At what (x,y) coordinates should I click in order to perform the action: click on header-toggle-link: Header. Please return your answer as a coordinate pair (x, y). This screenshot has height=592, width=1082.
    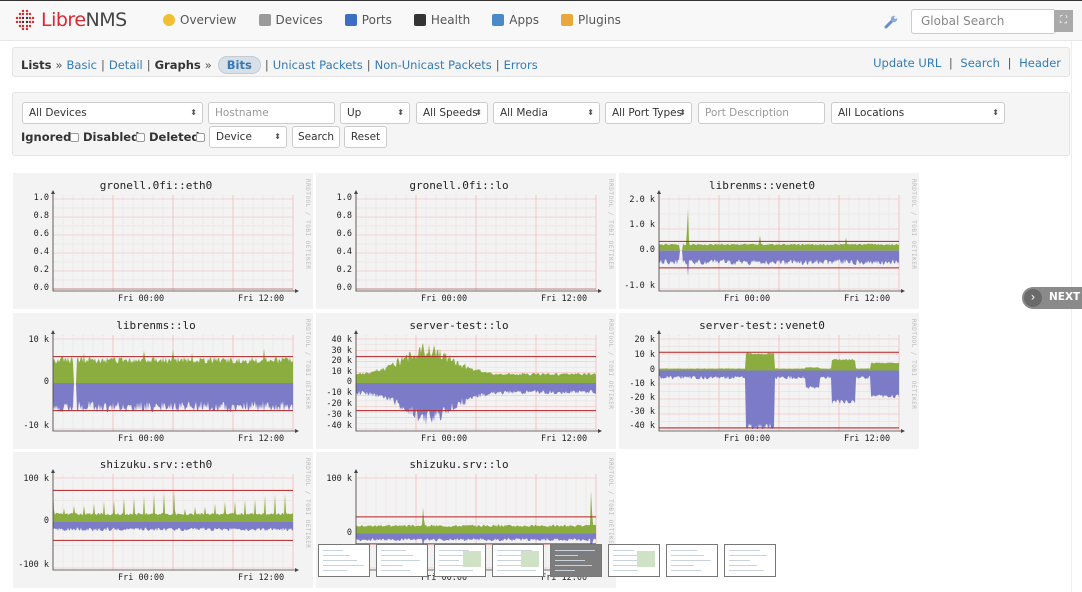
    Looking at the image, I should click on (1040, 63).